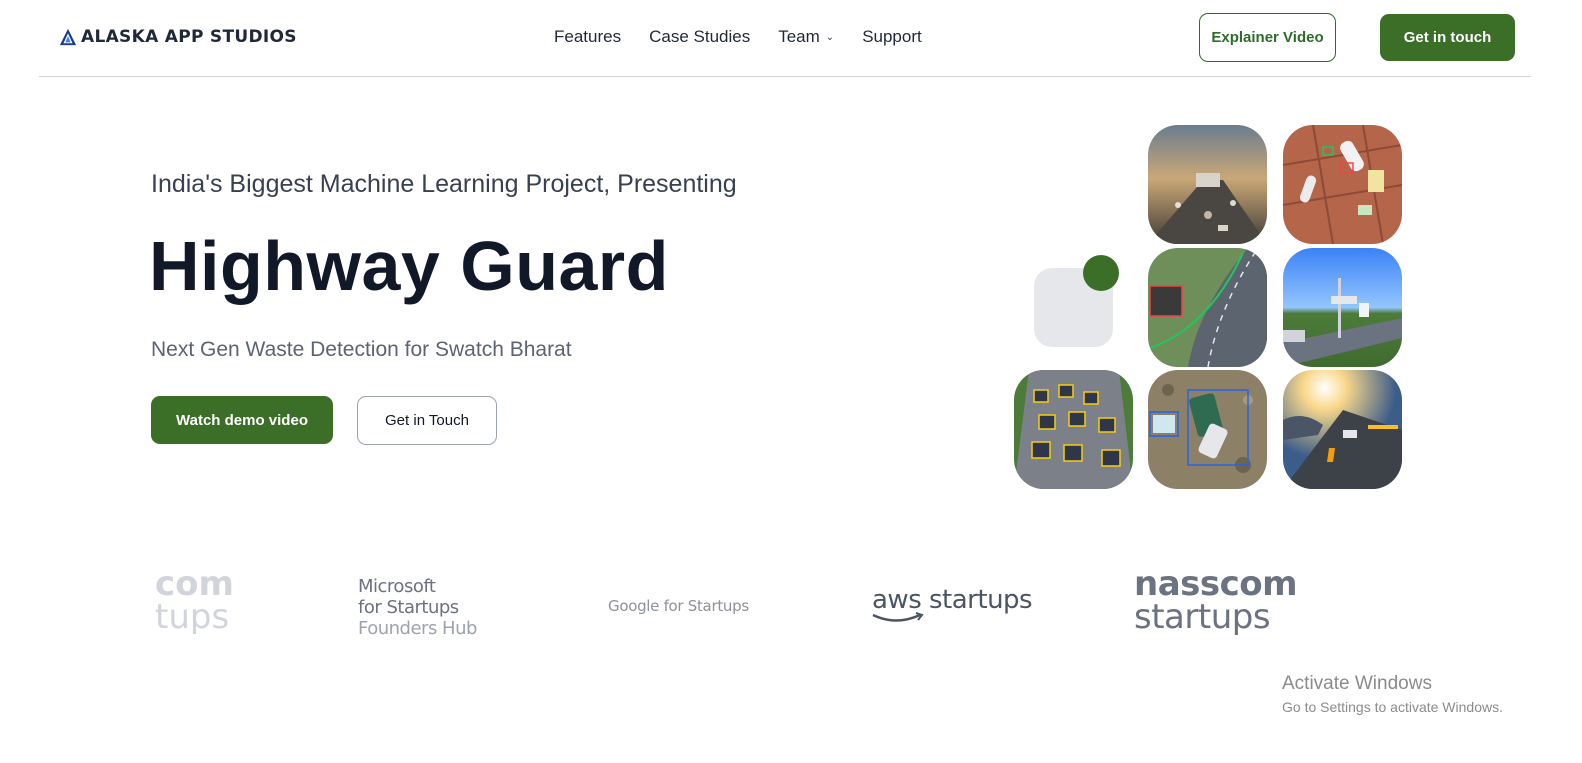 The width and height of the screenshot is (1582, 763). Describe the element at coordinates (587, 37) in the screenshot. I see `nav-features: Features` at that location.